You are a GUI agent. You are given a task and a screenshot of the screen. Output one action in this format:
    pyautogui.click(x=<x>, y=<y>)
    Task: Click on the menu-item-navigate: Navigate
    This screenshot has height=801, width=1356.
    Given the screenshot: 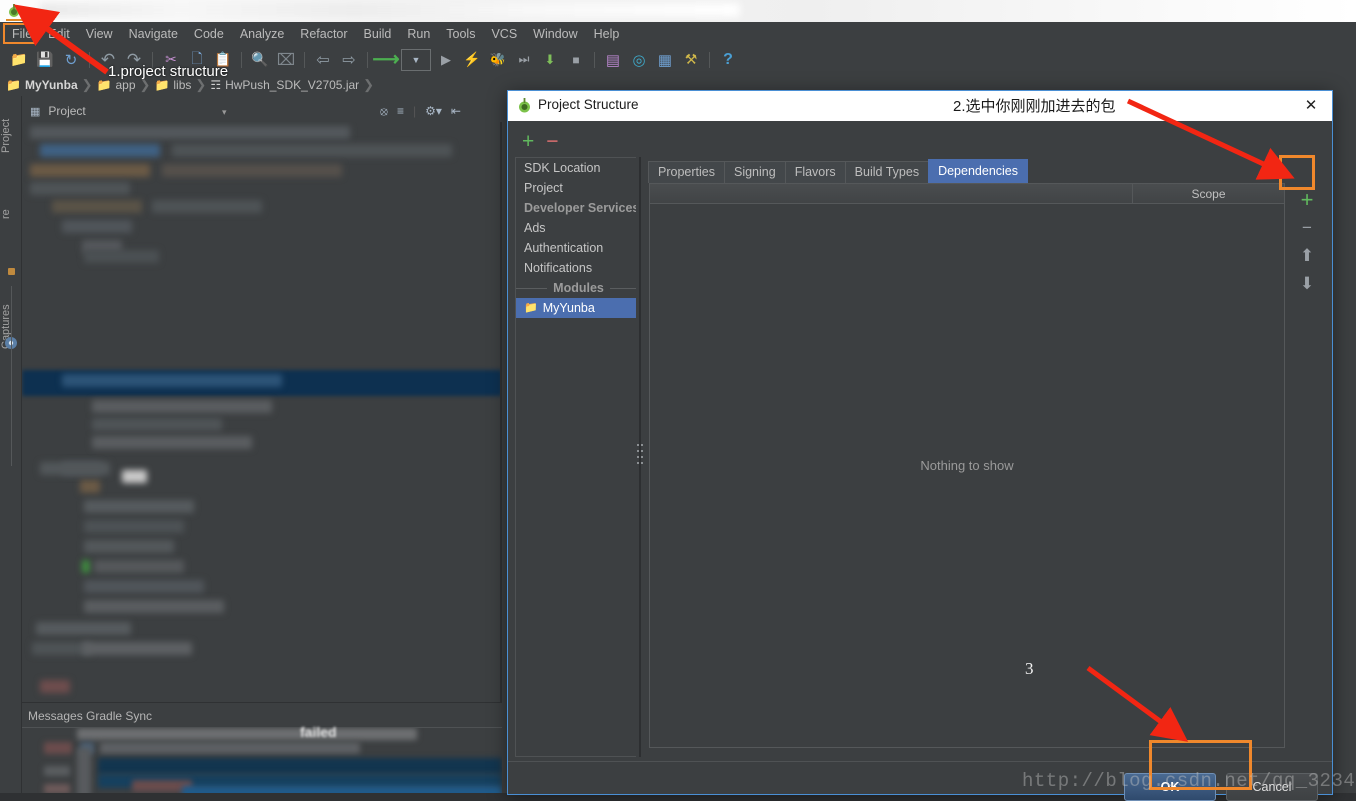 What is the action you would take?
    pyautogui.click(x=153, y=34)
    